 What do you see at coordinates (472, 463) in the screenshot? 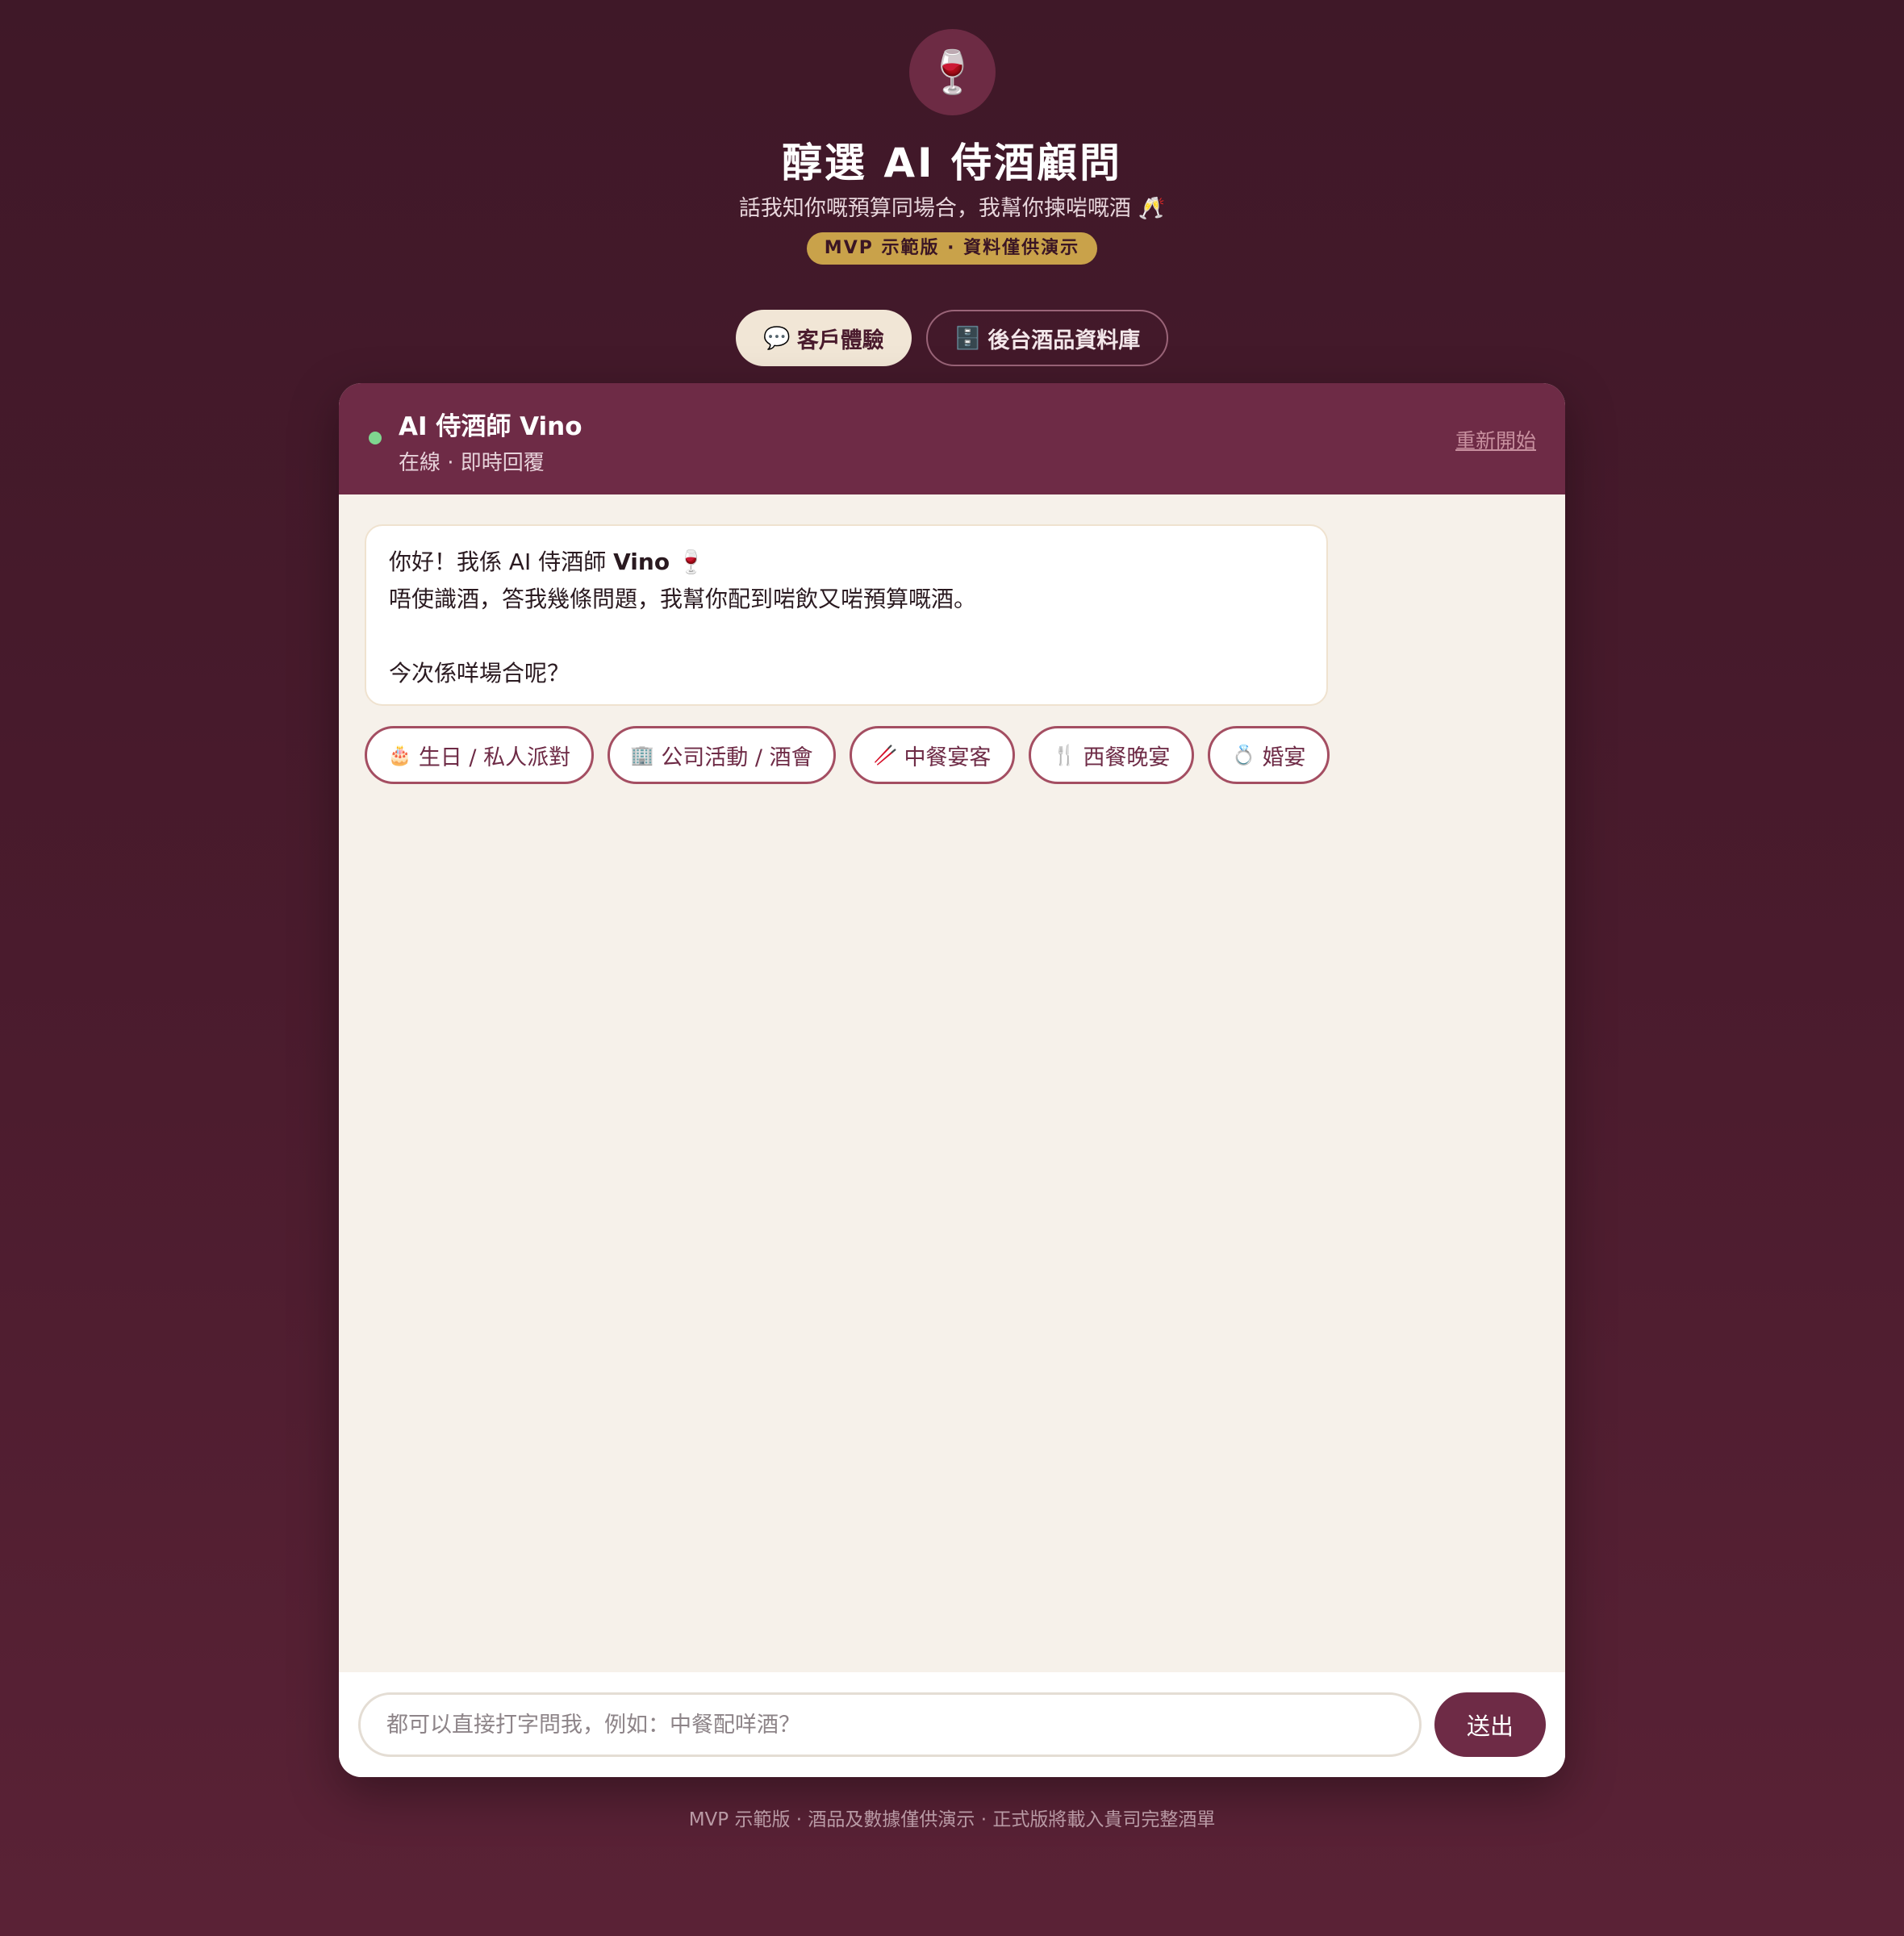
I see `agent-status: 在線 · 即時回覆` at bounding box center [472, 463].